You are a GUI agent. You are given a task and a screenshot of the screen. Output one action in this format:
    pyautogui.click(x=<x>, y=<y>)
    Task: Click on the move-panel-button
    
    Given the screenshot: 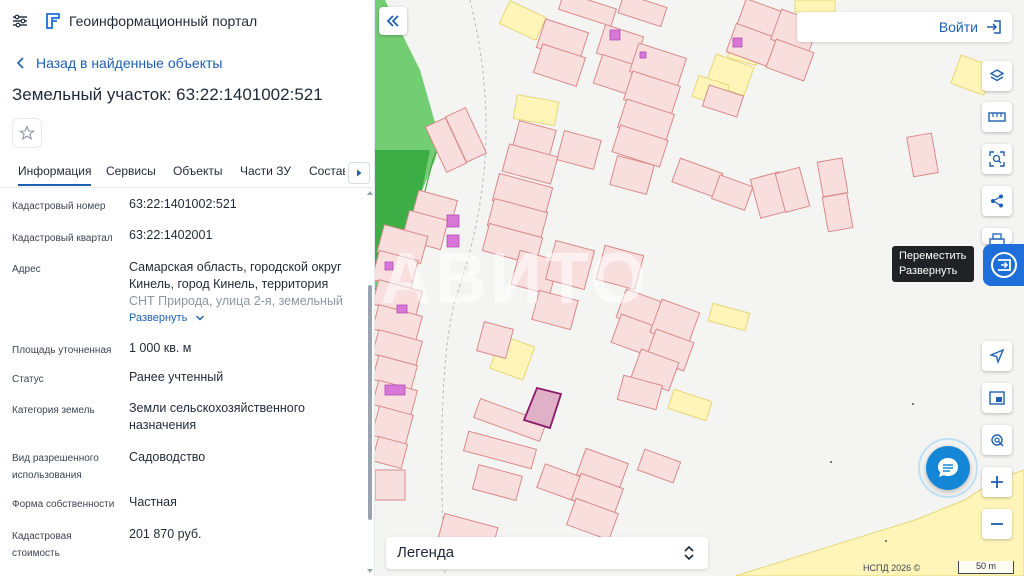 What is the action you would take?
    pyautogui.click(x=1003, y=265)
    